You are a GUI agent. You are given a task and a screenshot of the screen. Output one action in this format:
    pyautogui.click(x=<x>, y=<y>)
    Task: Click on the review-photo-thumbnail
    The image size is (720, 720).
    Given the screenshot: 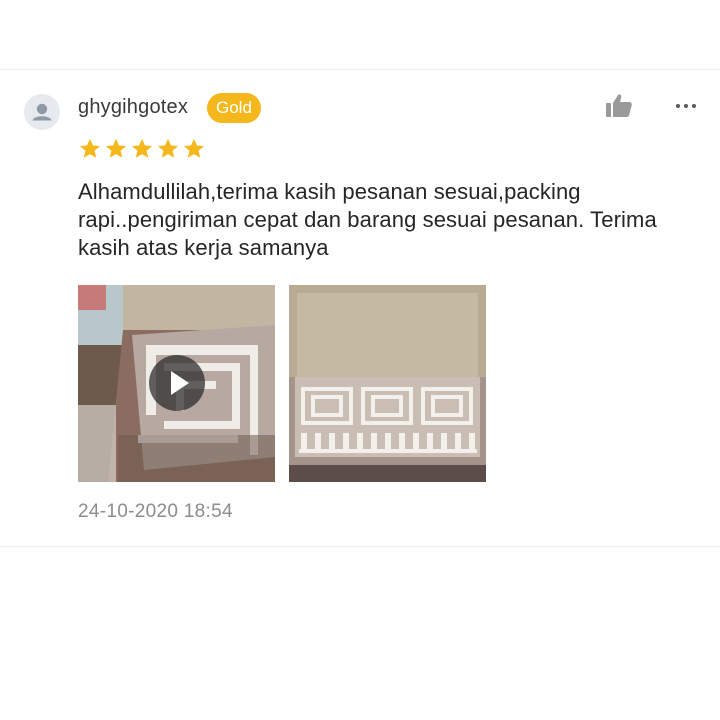 What is the action you would take?
    pyautogui.click(x=387, y=383)
    